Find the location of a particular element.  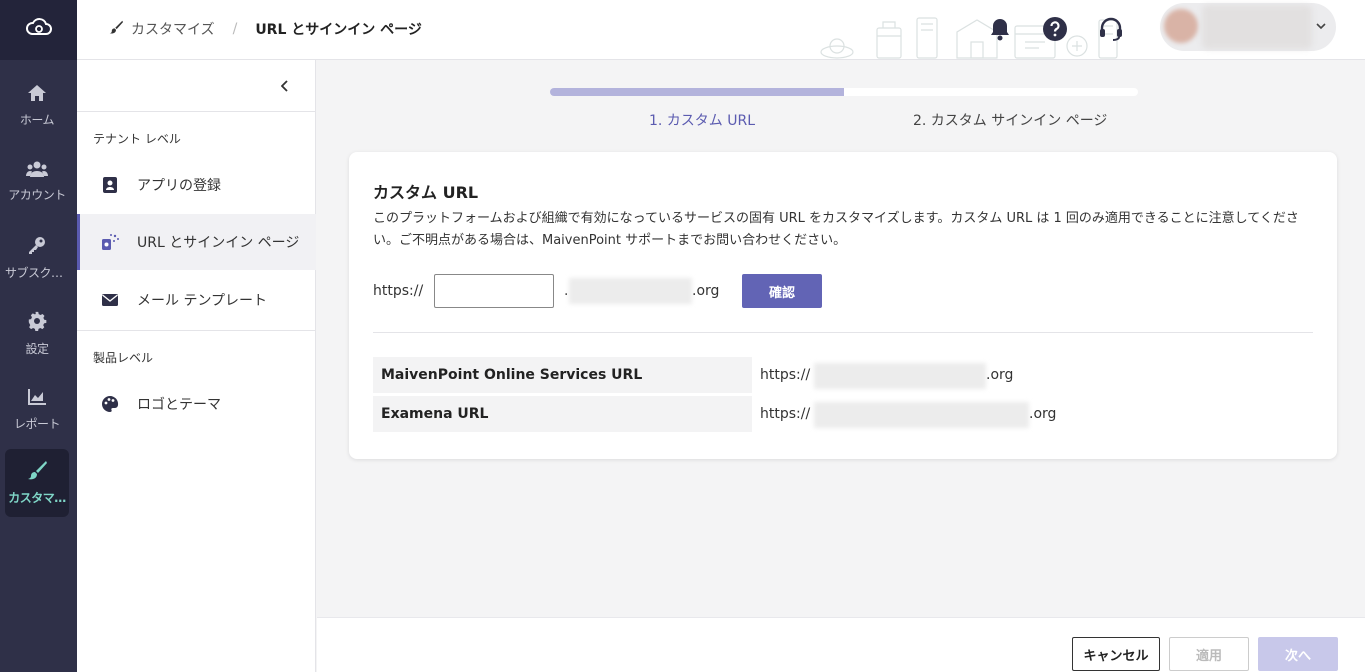

subnav-item-label: メール テンプレート is located at coordinates (202, 301).